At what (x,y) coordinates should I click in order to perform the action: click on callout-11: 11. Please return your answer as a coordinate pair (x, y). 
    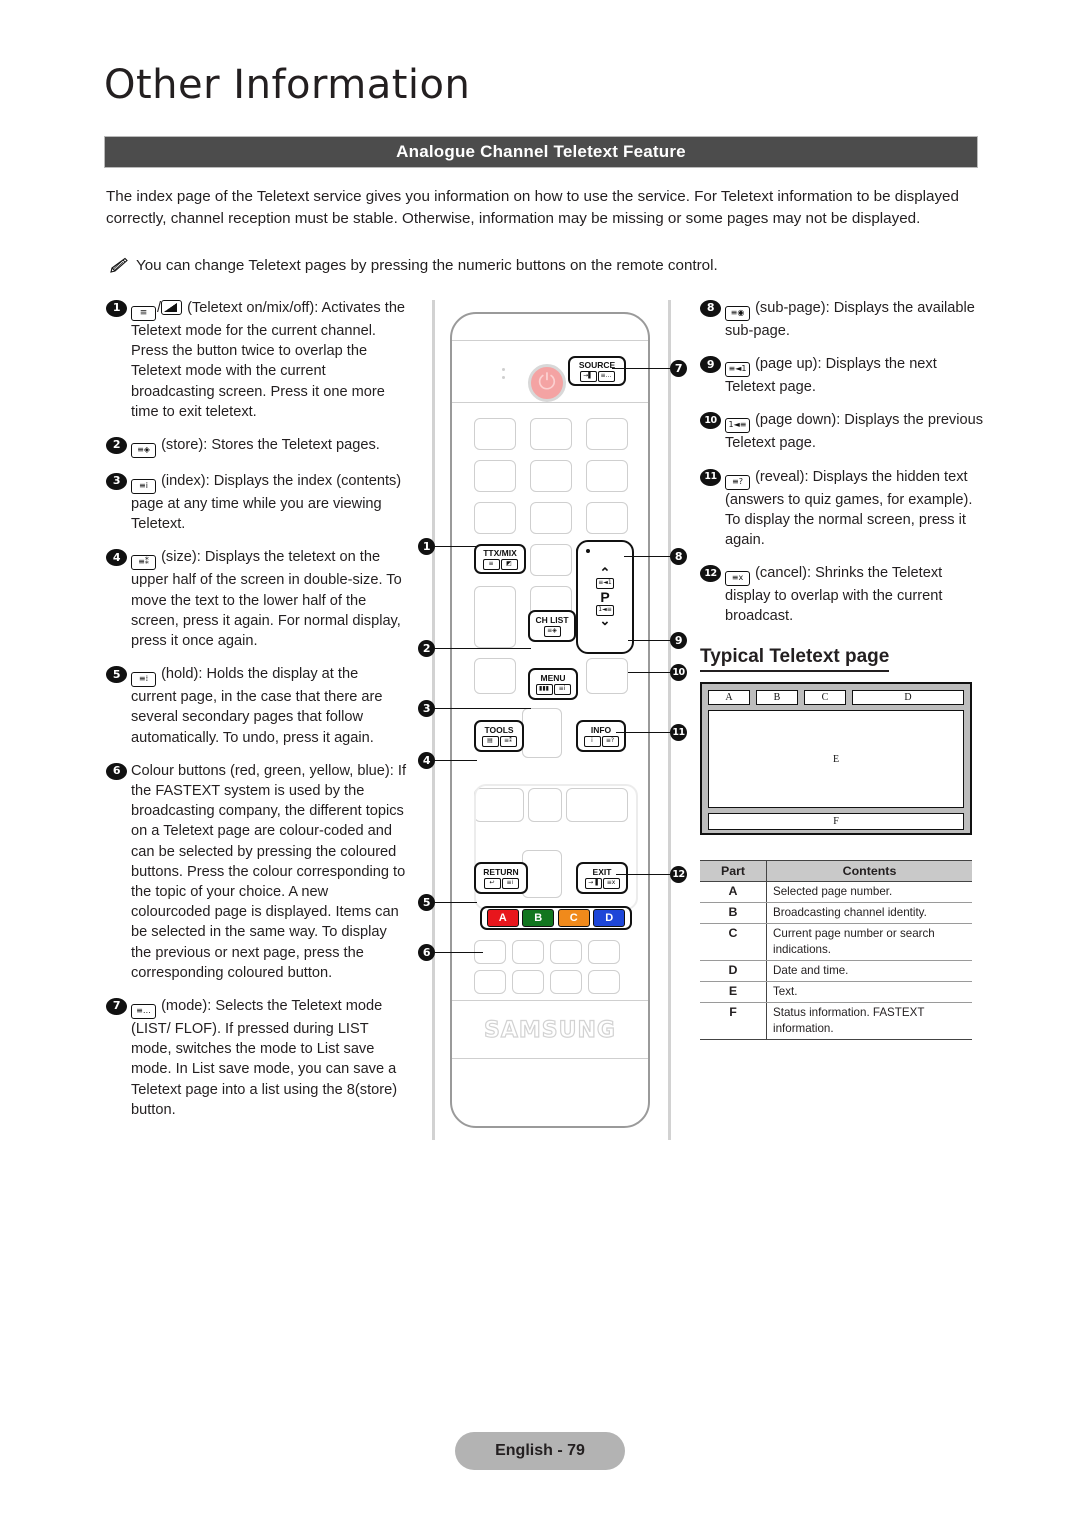
    Looking at the image, I should click on (651, 732).